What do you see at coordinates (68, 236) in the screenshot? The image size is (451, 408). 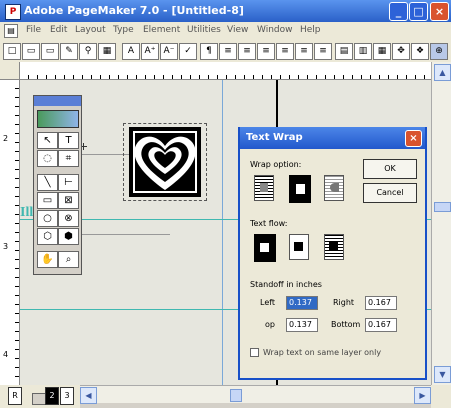 I see `polygon-frame-tool-icon: ⬢` at bounding box center [68, 236].